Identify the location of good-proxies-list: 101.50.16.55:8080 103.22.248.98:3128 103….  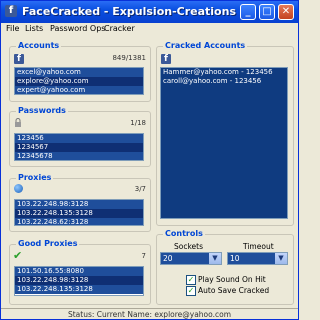
(79, 281).